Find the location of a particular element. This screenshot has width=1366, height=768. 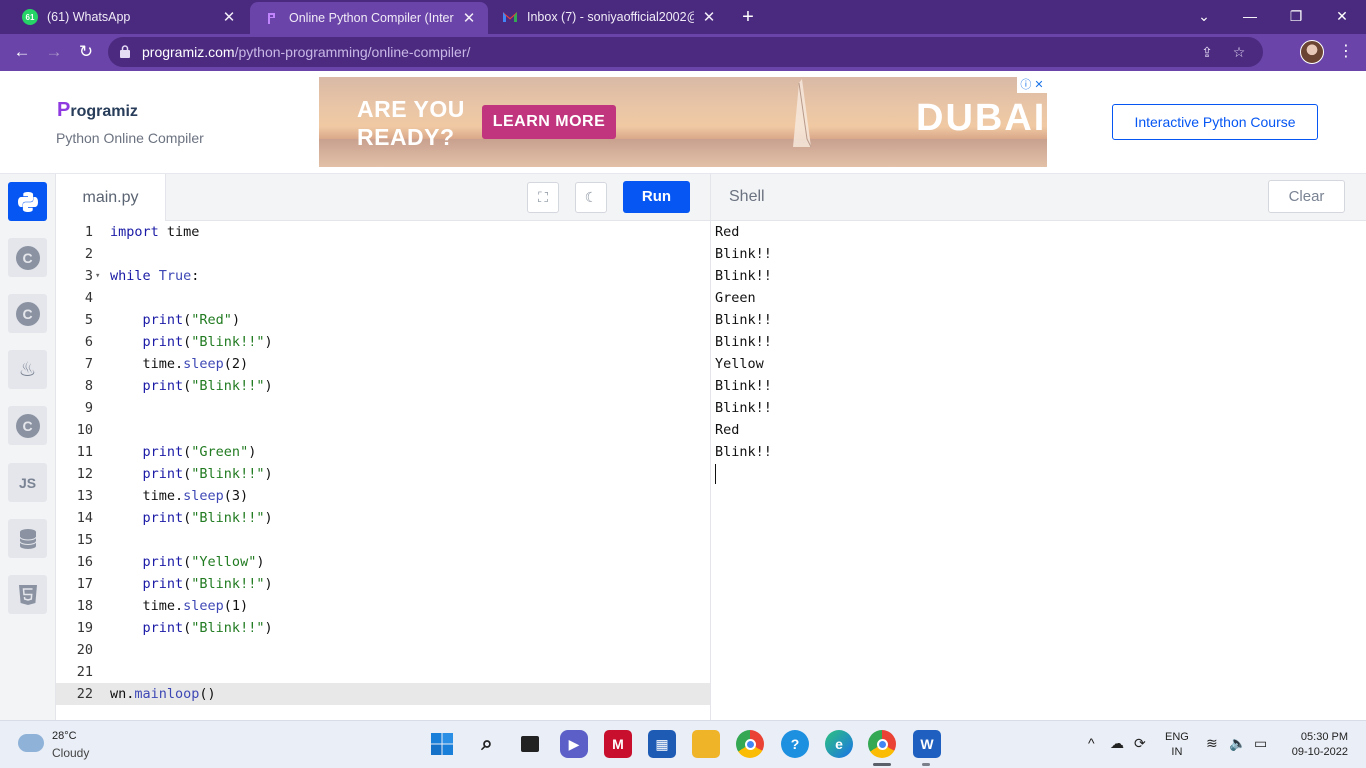

code-line: 13 time.sleep(3) is located at coordinates (383, 496).